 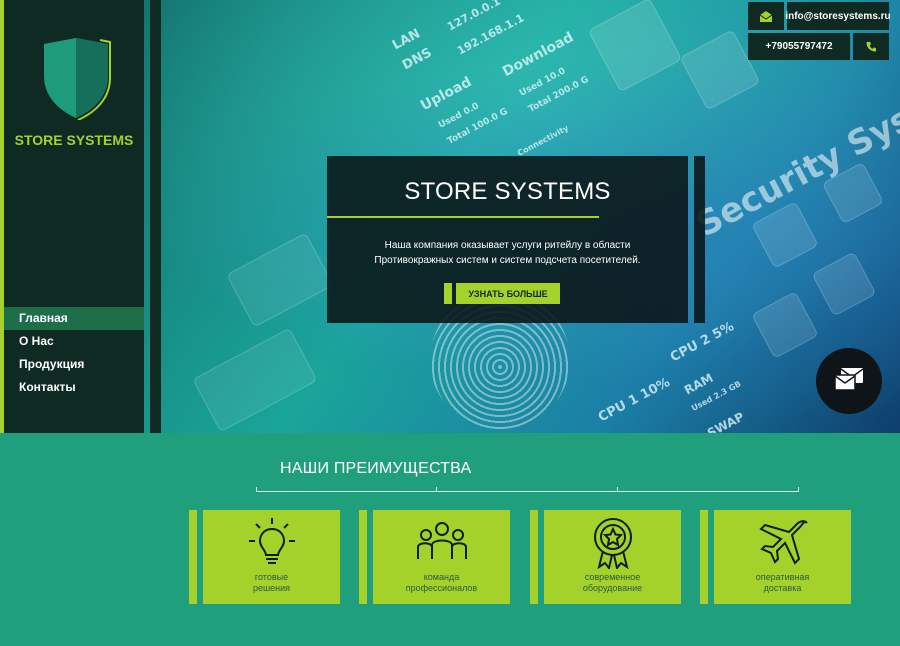 I want to click on advantage-label-line2: доставка, so click(x=782, y=588).